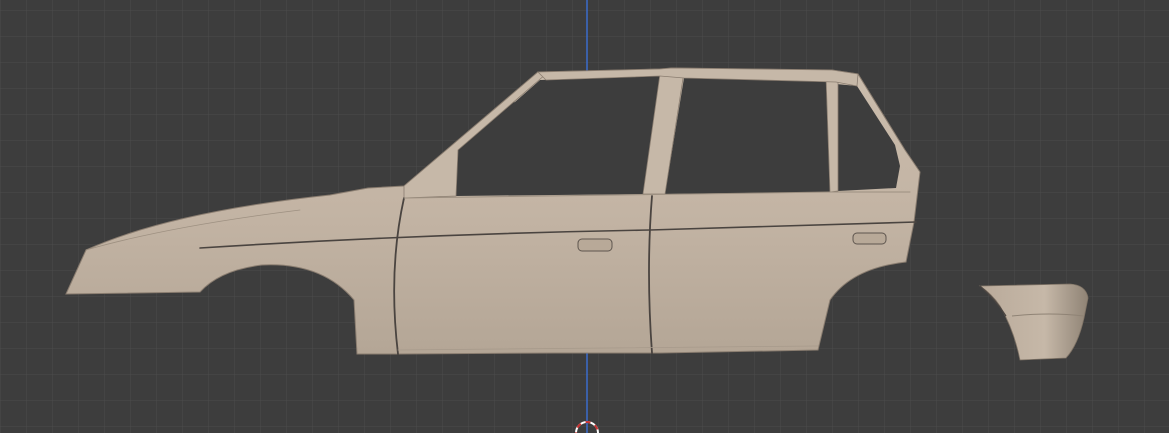  What do you see at coordinates (595, 245) in the screenshot?
I see `front-door-handle` at bounding box center [595, 245].